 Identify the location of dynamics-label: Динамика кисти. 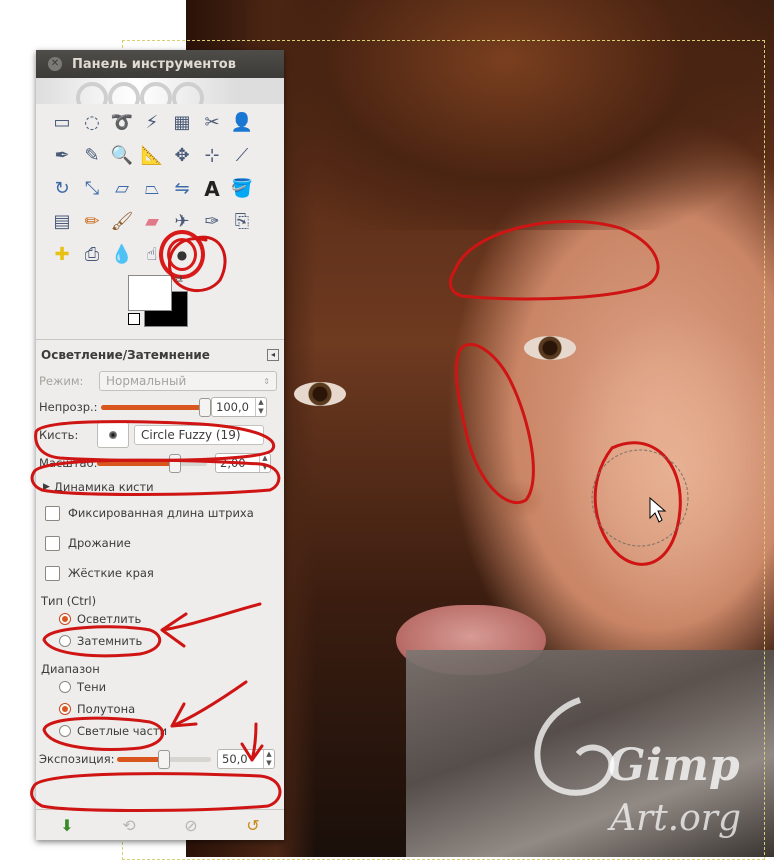
(104, 487).